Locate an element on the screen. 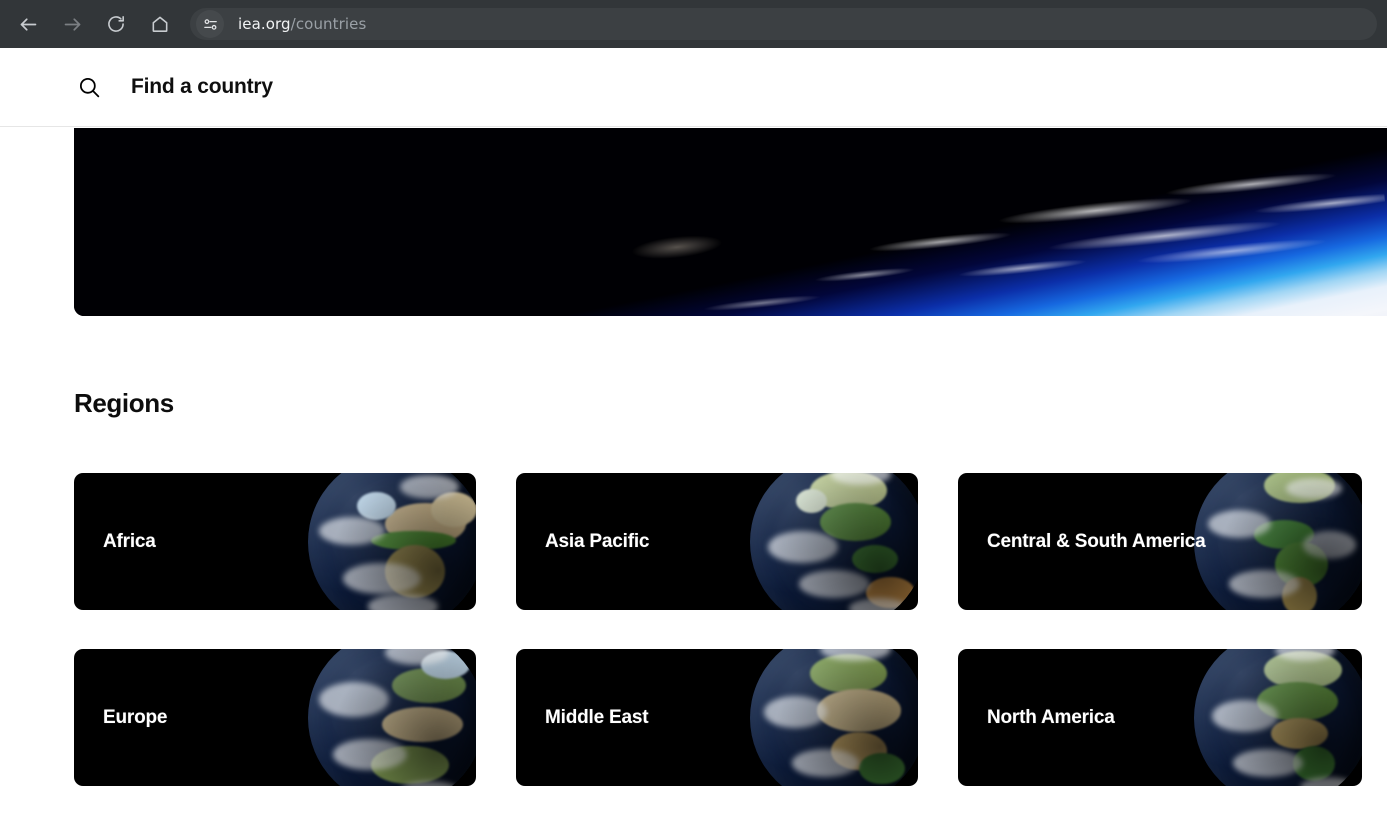 The height and width of the screenshot is (840, 1387). back-button is located at coordinates (28, 24).